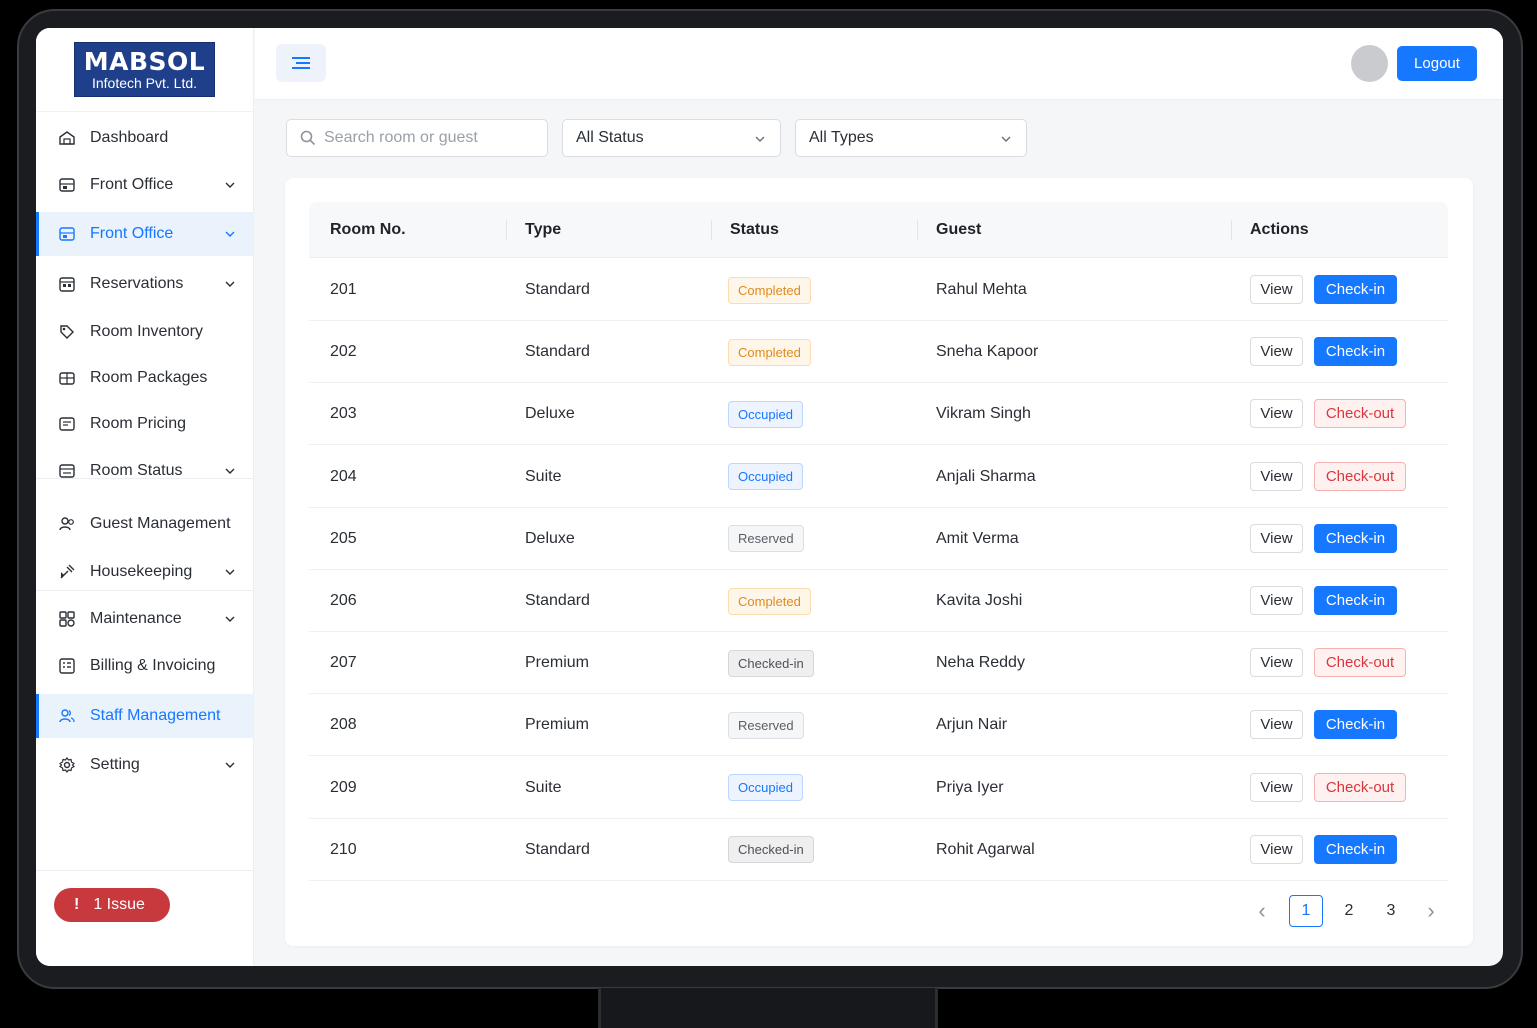 This screenshot has height=1028, width=1537. Describe the element at coordinates (145, 138) in the screenshot. I see `sidebar-item-dashboard: Dashboard` at that location.